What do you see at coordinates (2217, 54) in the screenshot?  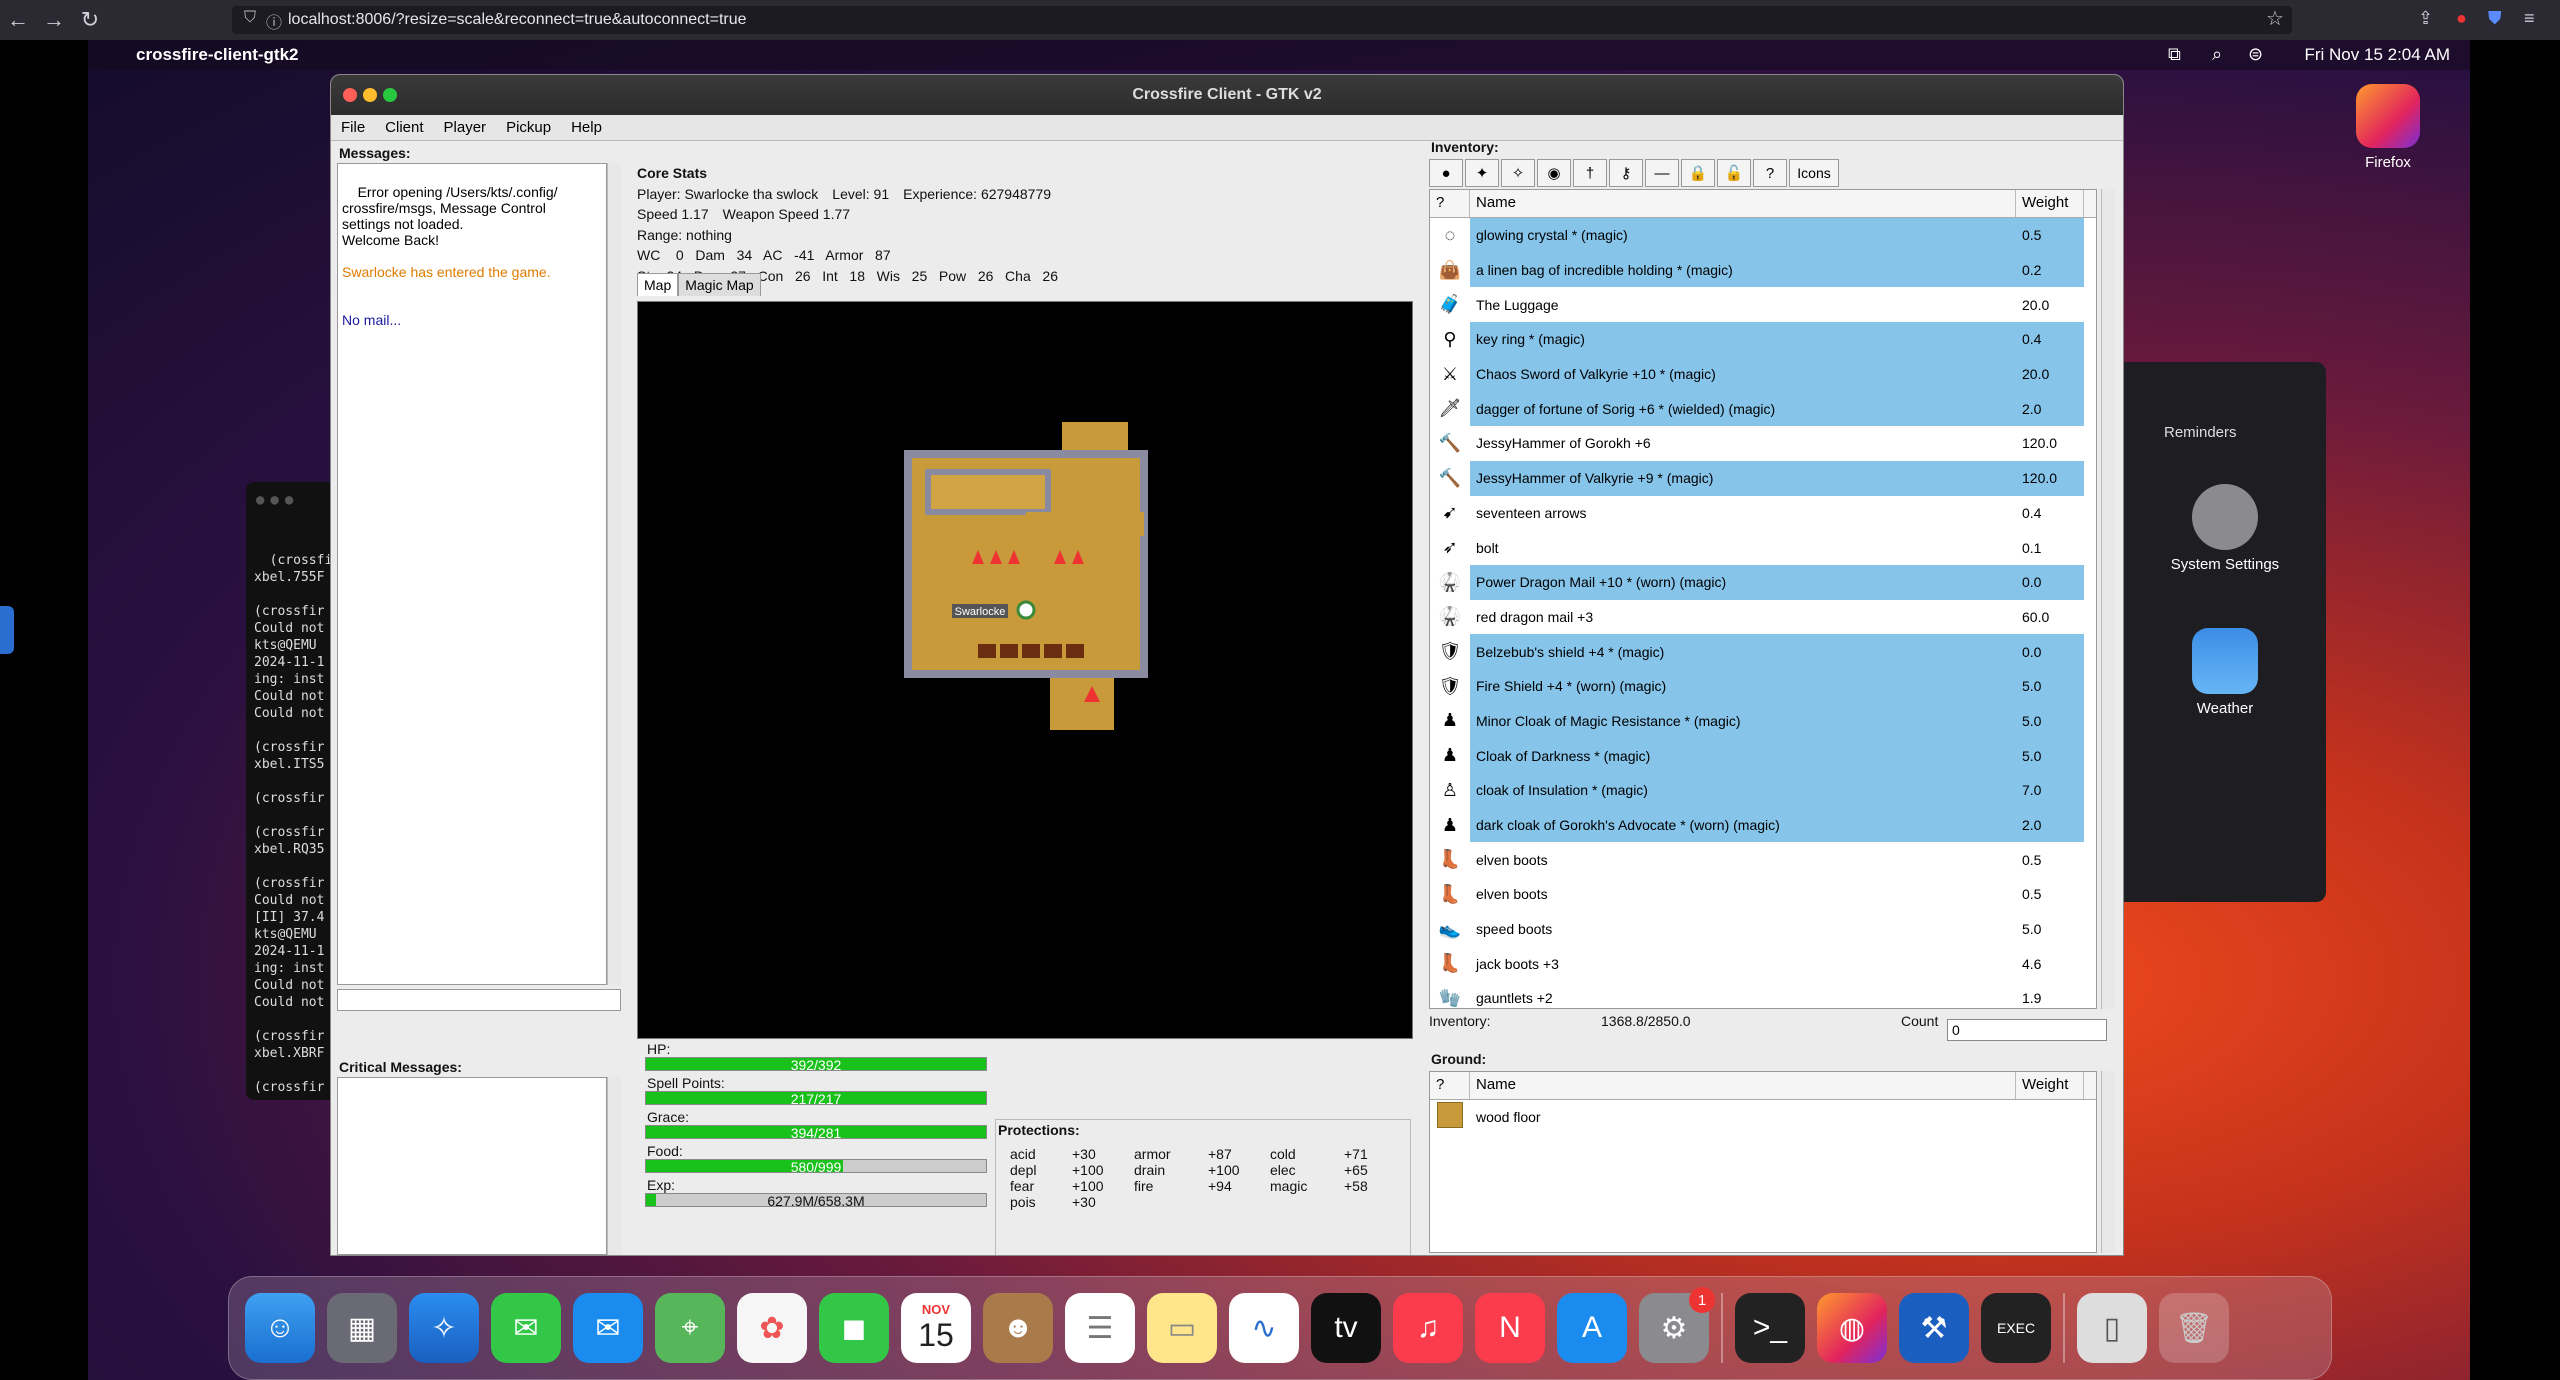 I see `spotlight-icon: ⌕` at bounding box center [2217, 54].